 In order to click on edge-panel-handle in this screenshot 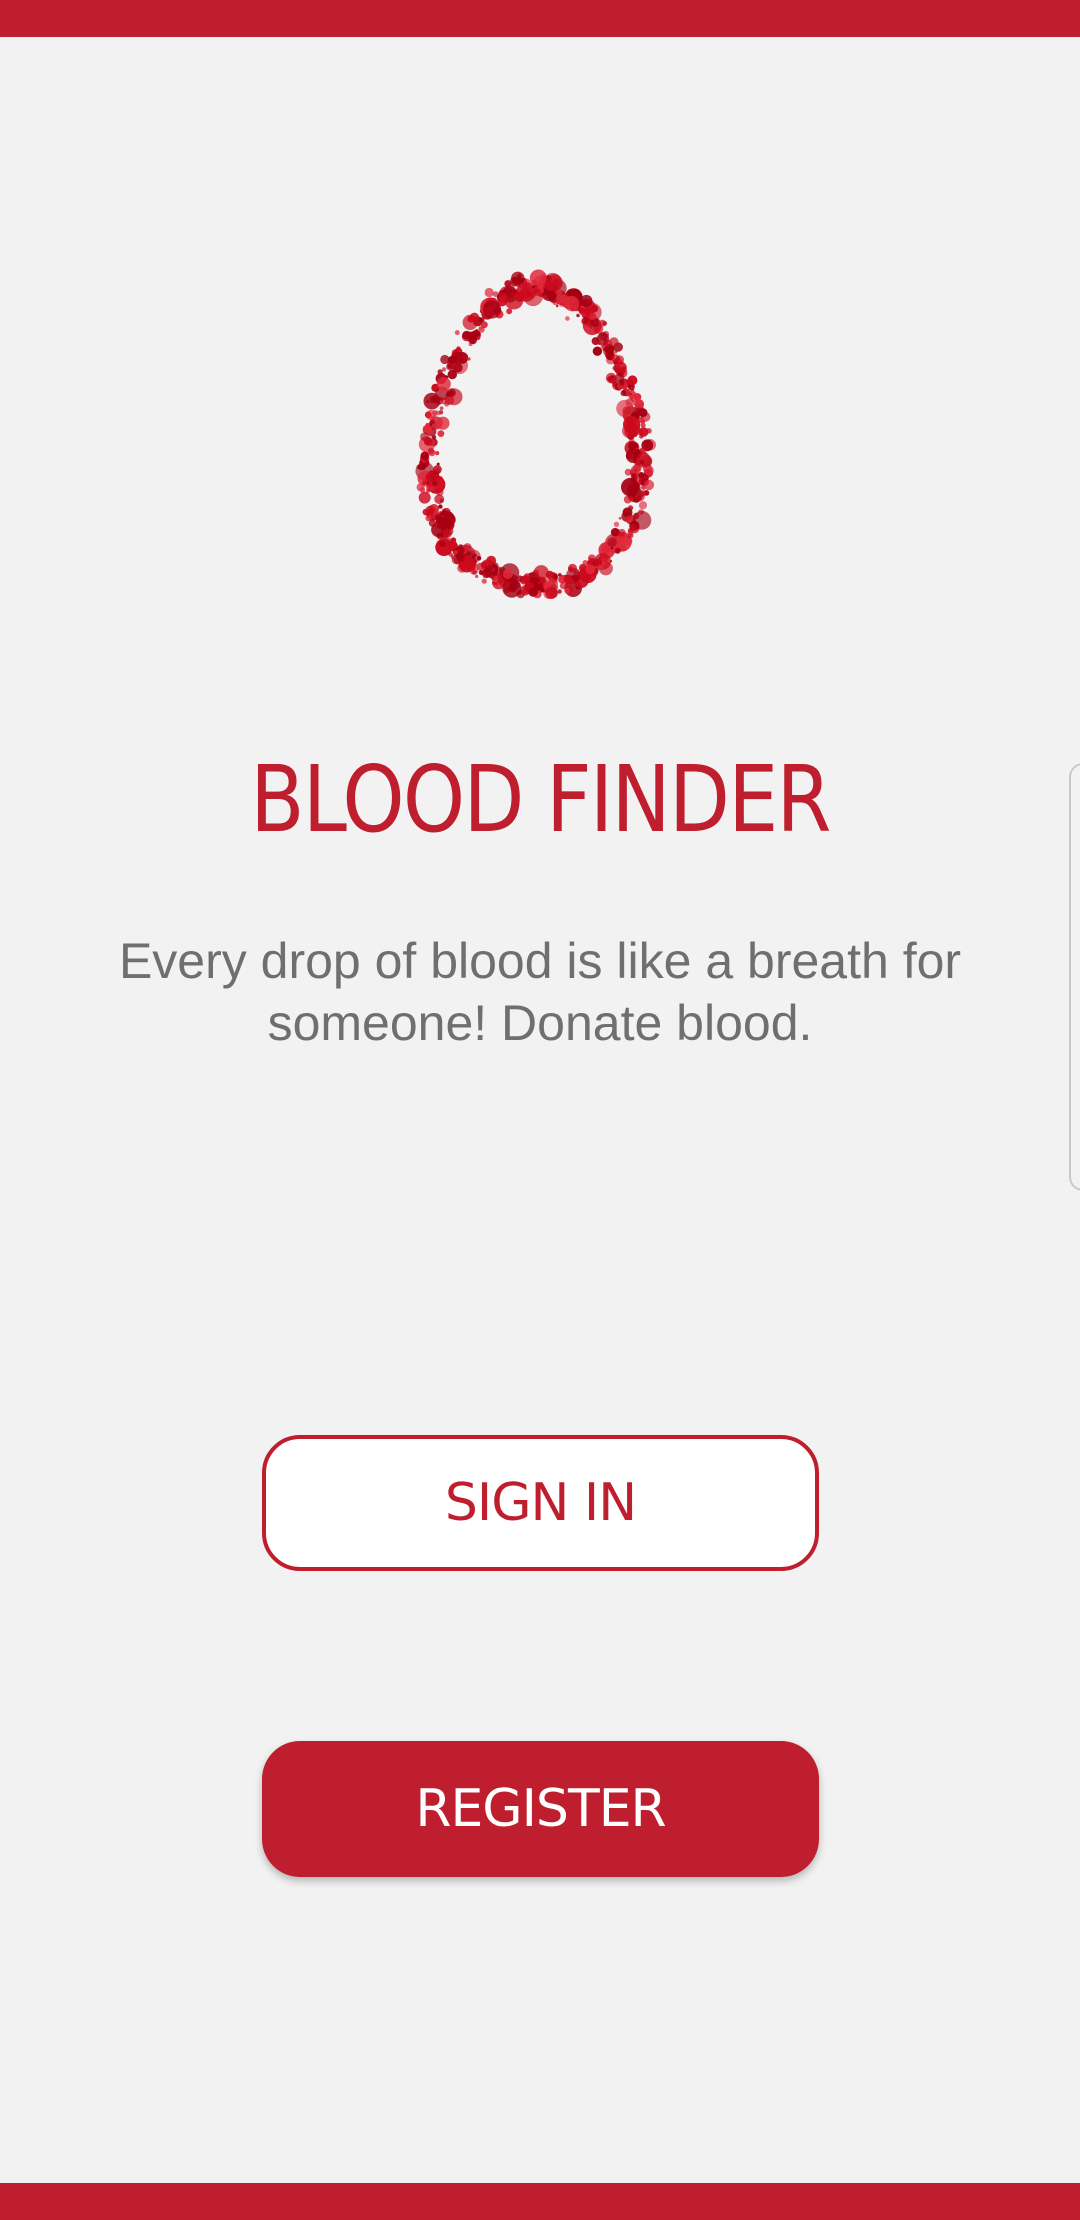, I will do `click(1074, 977)`.